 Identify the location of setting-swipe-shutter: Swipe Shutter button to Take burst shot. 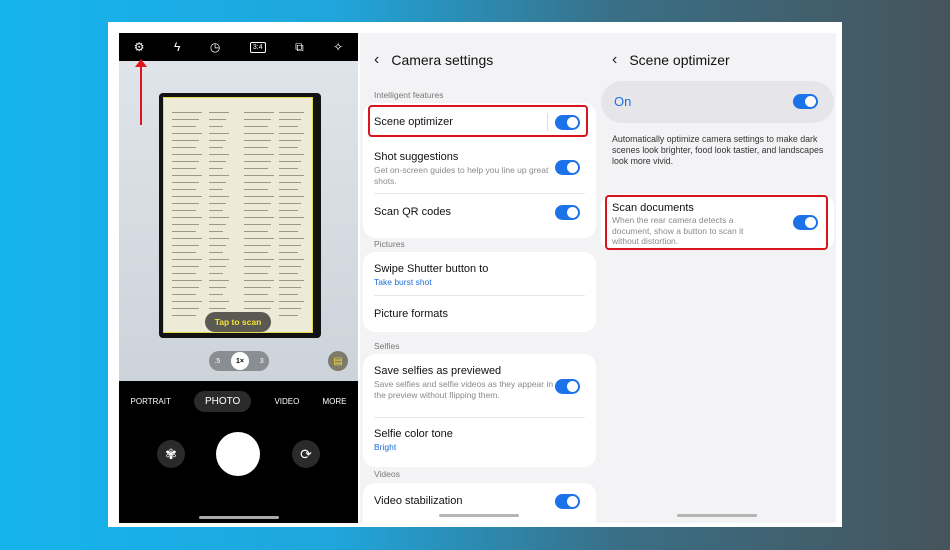
(479, 275).